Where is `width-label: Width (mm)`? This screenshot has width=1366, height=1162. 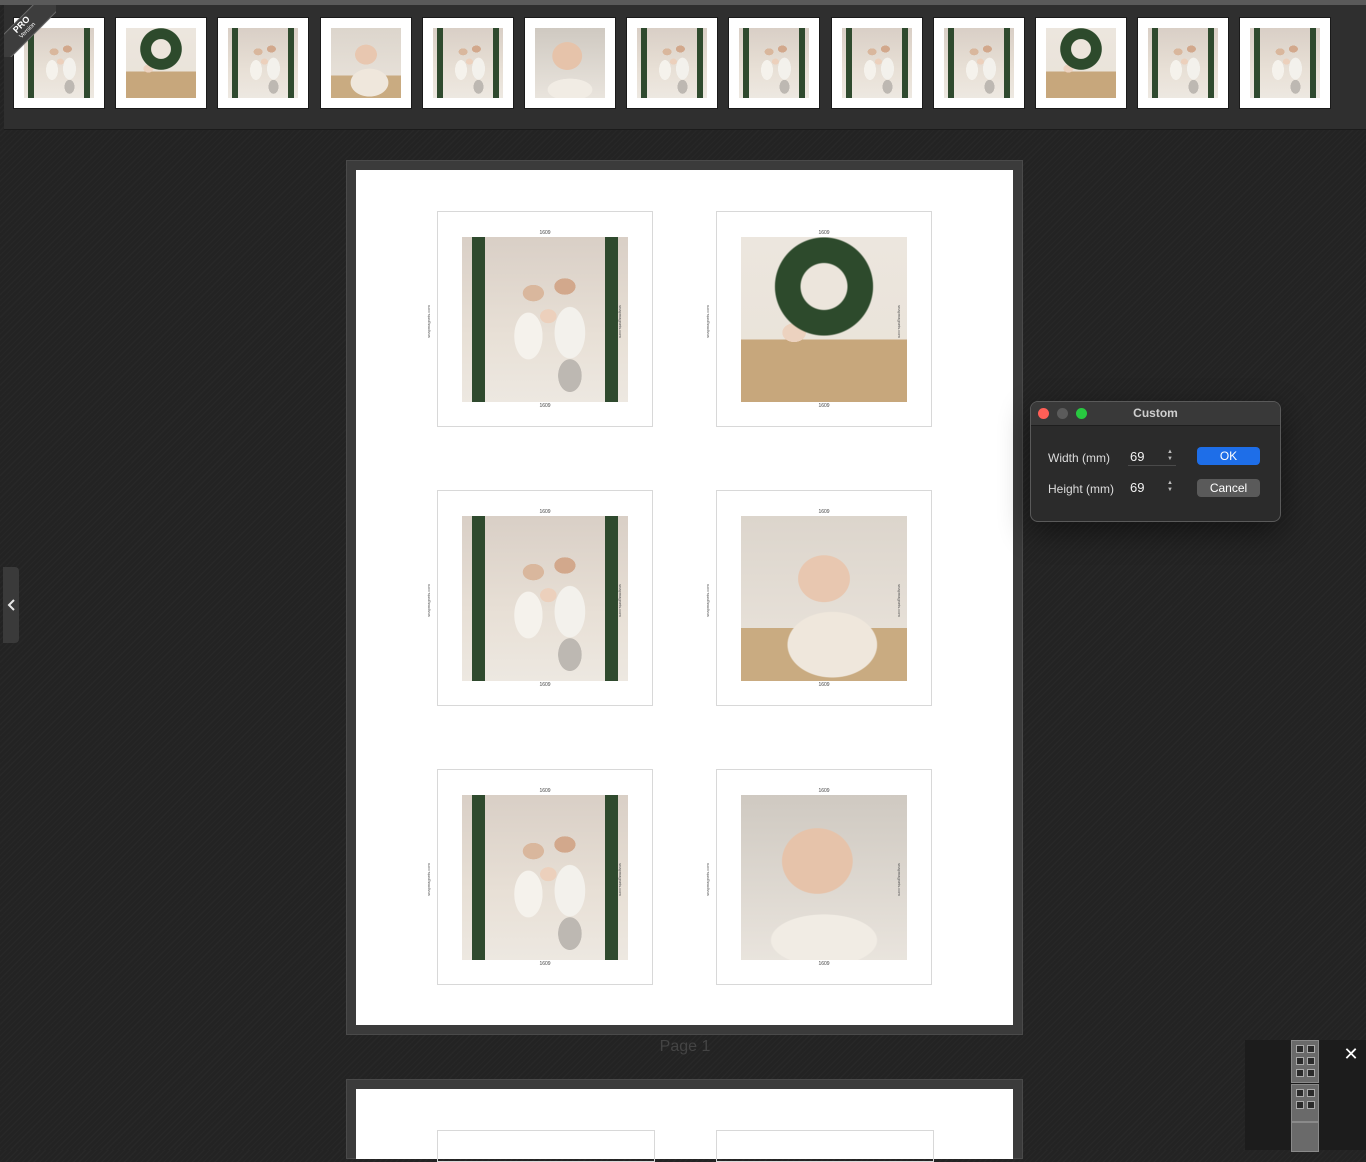 width-label: Width (mm) is located at coordinates (1079, 458).